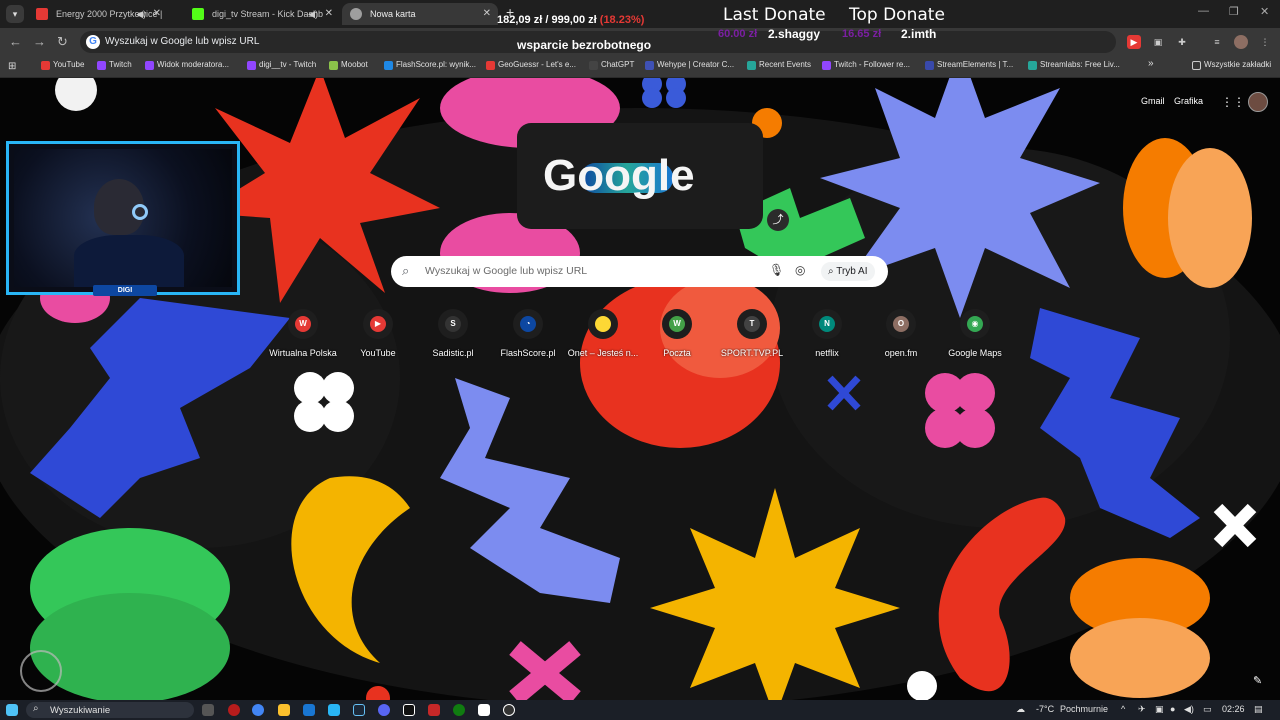 Image resolution: width=1280 pixels, height=720 pixels. I want to click on shortcut-youtube: ▶ YouTube, so click(378, 333).